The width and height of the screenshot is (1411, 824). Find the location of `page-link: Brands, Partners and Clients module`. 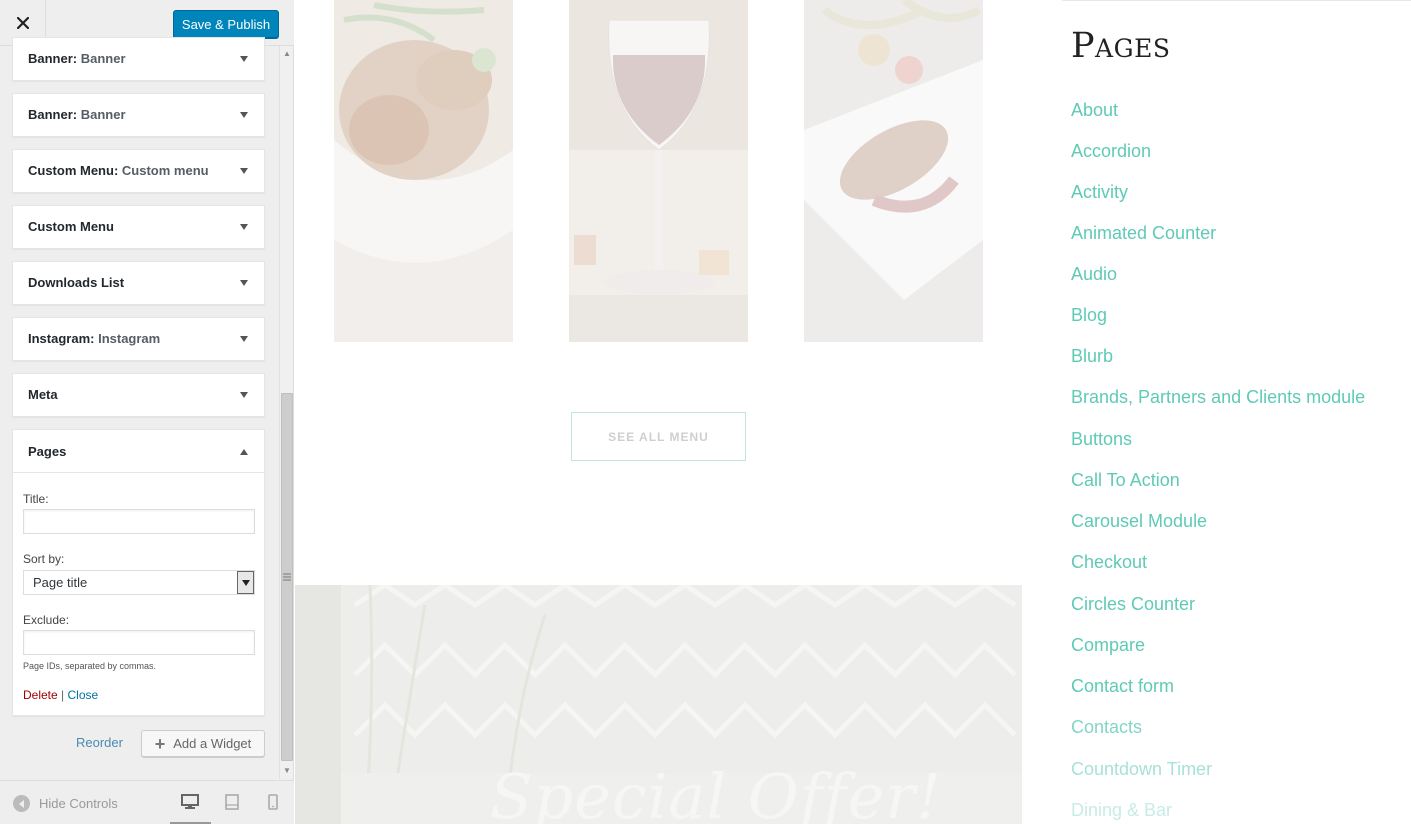

page-link: Brands, Partners and Clients module is located at coordinates (1218, 397).